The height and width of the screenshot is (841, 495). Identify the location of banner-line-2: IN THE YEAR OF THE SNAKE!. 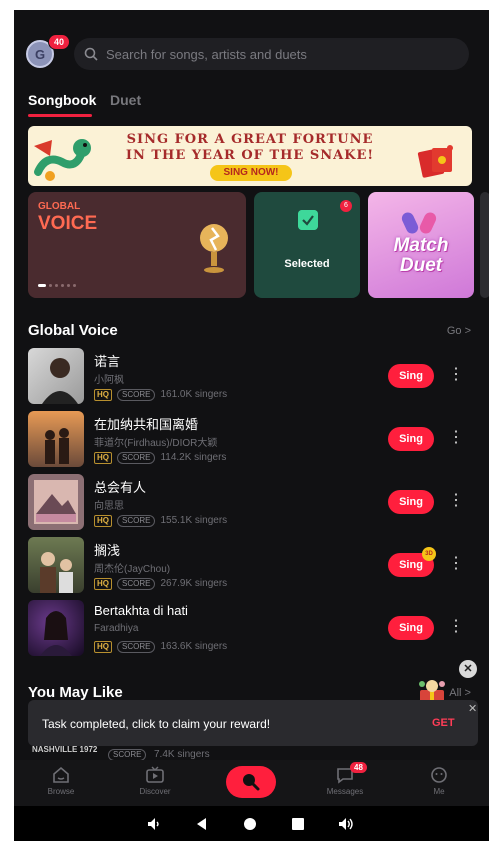
(250, 155).